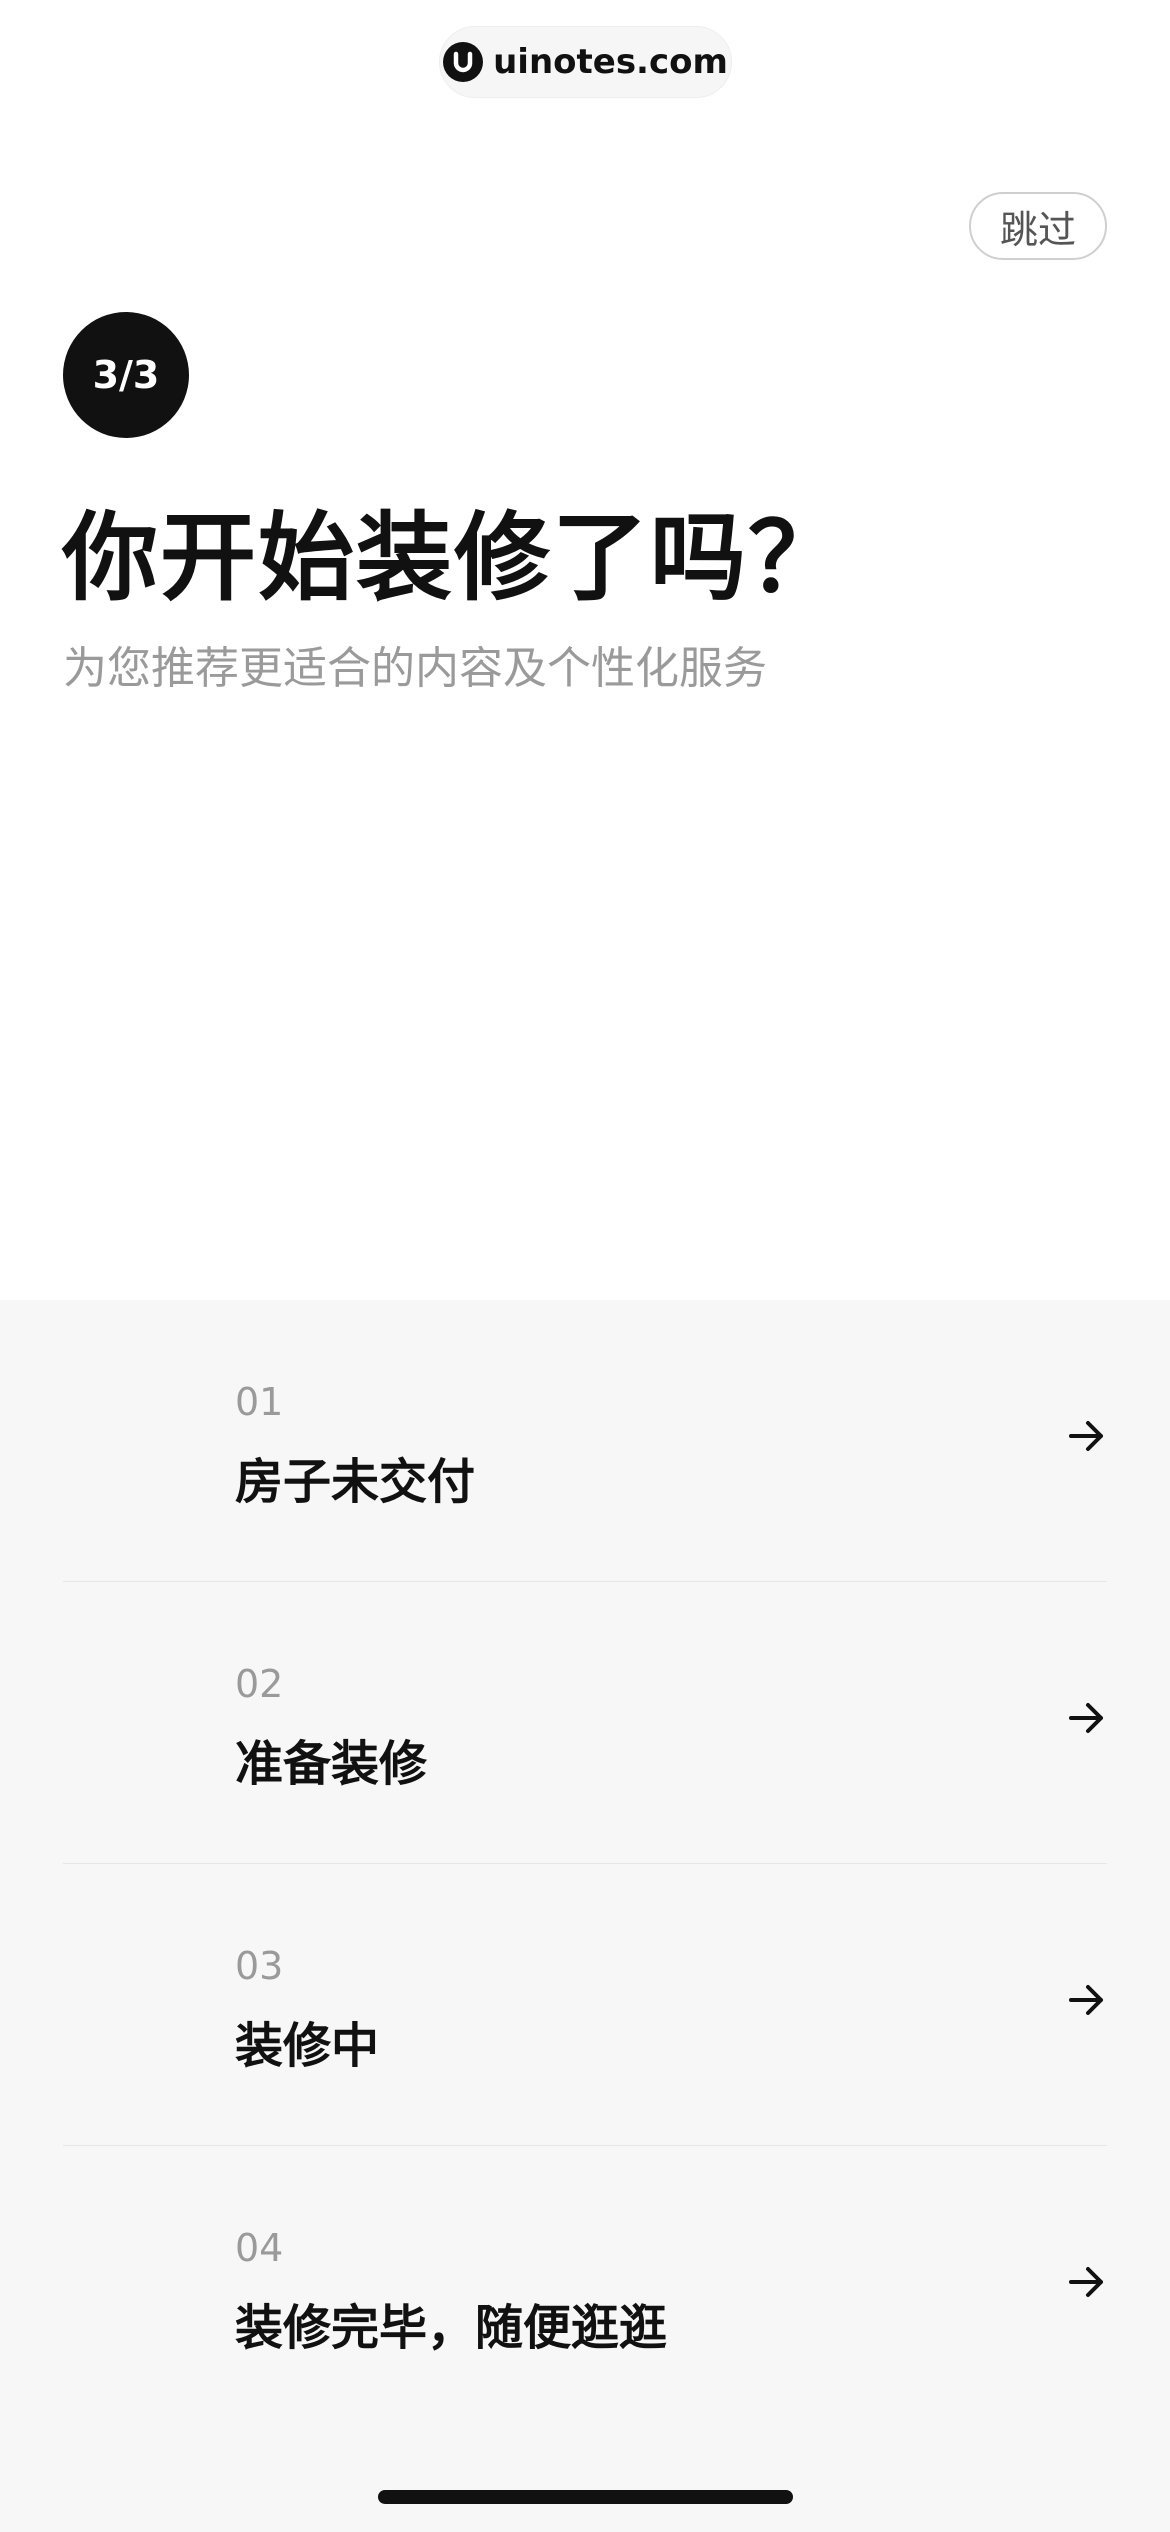  I want to click on option-number: 01, so click(259, 1402).